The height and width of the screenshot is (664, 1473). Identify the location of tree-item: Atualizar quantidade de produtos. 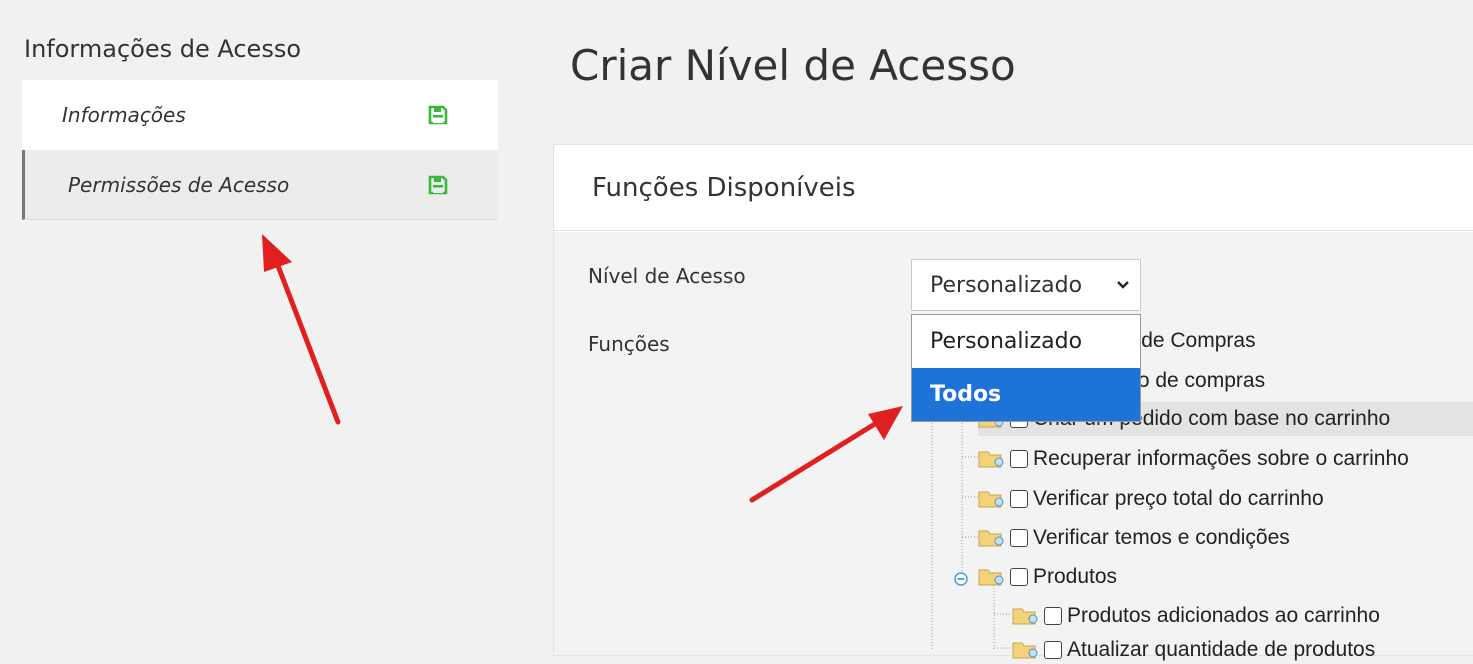
(1193, 650).